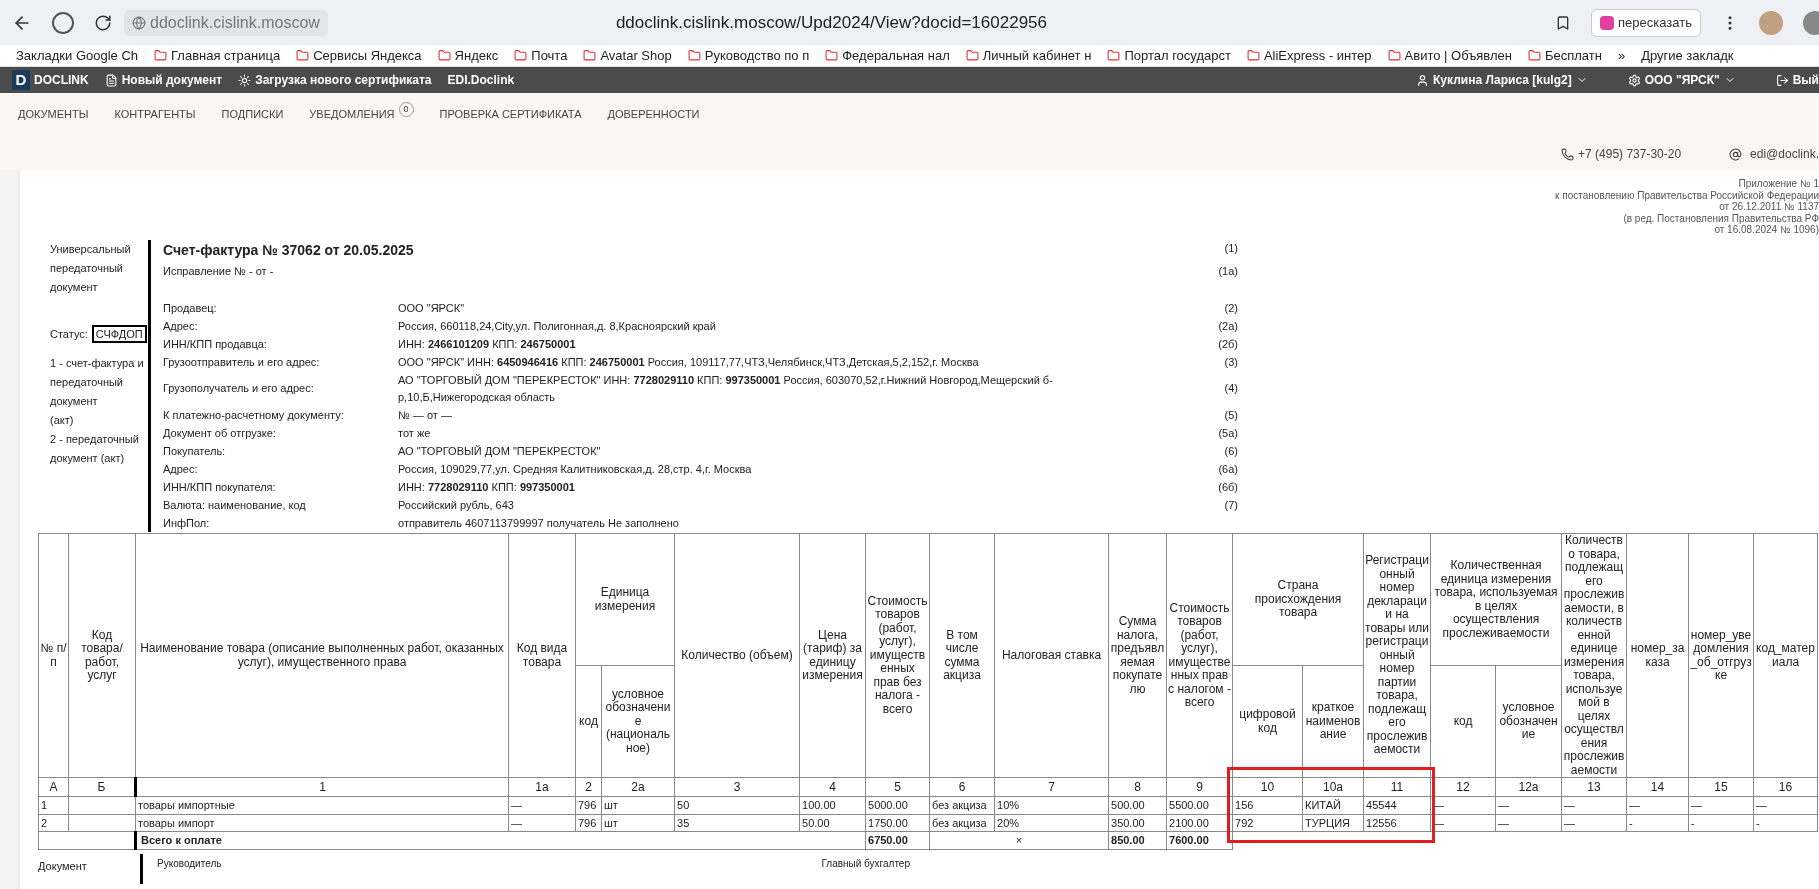 The height and width of the screenshot is (889, 1819). Describe the element at coordinates (53, 114) in the screenshot. I see `nav-tab: ДОКУМЕНТЫ` at that location.